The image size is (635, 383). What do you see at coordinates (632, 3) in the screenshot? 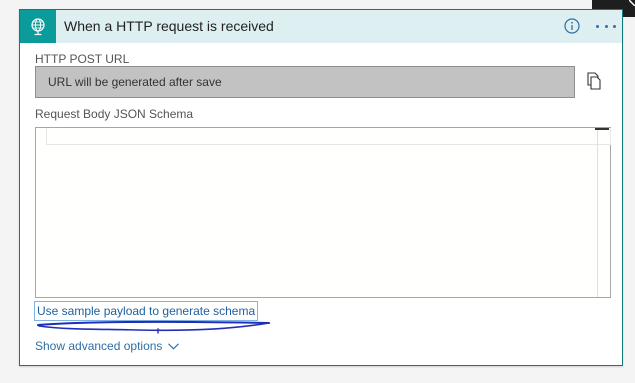
I see `search-icon` at bounding box center [632, 3].